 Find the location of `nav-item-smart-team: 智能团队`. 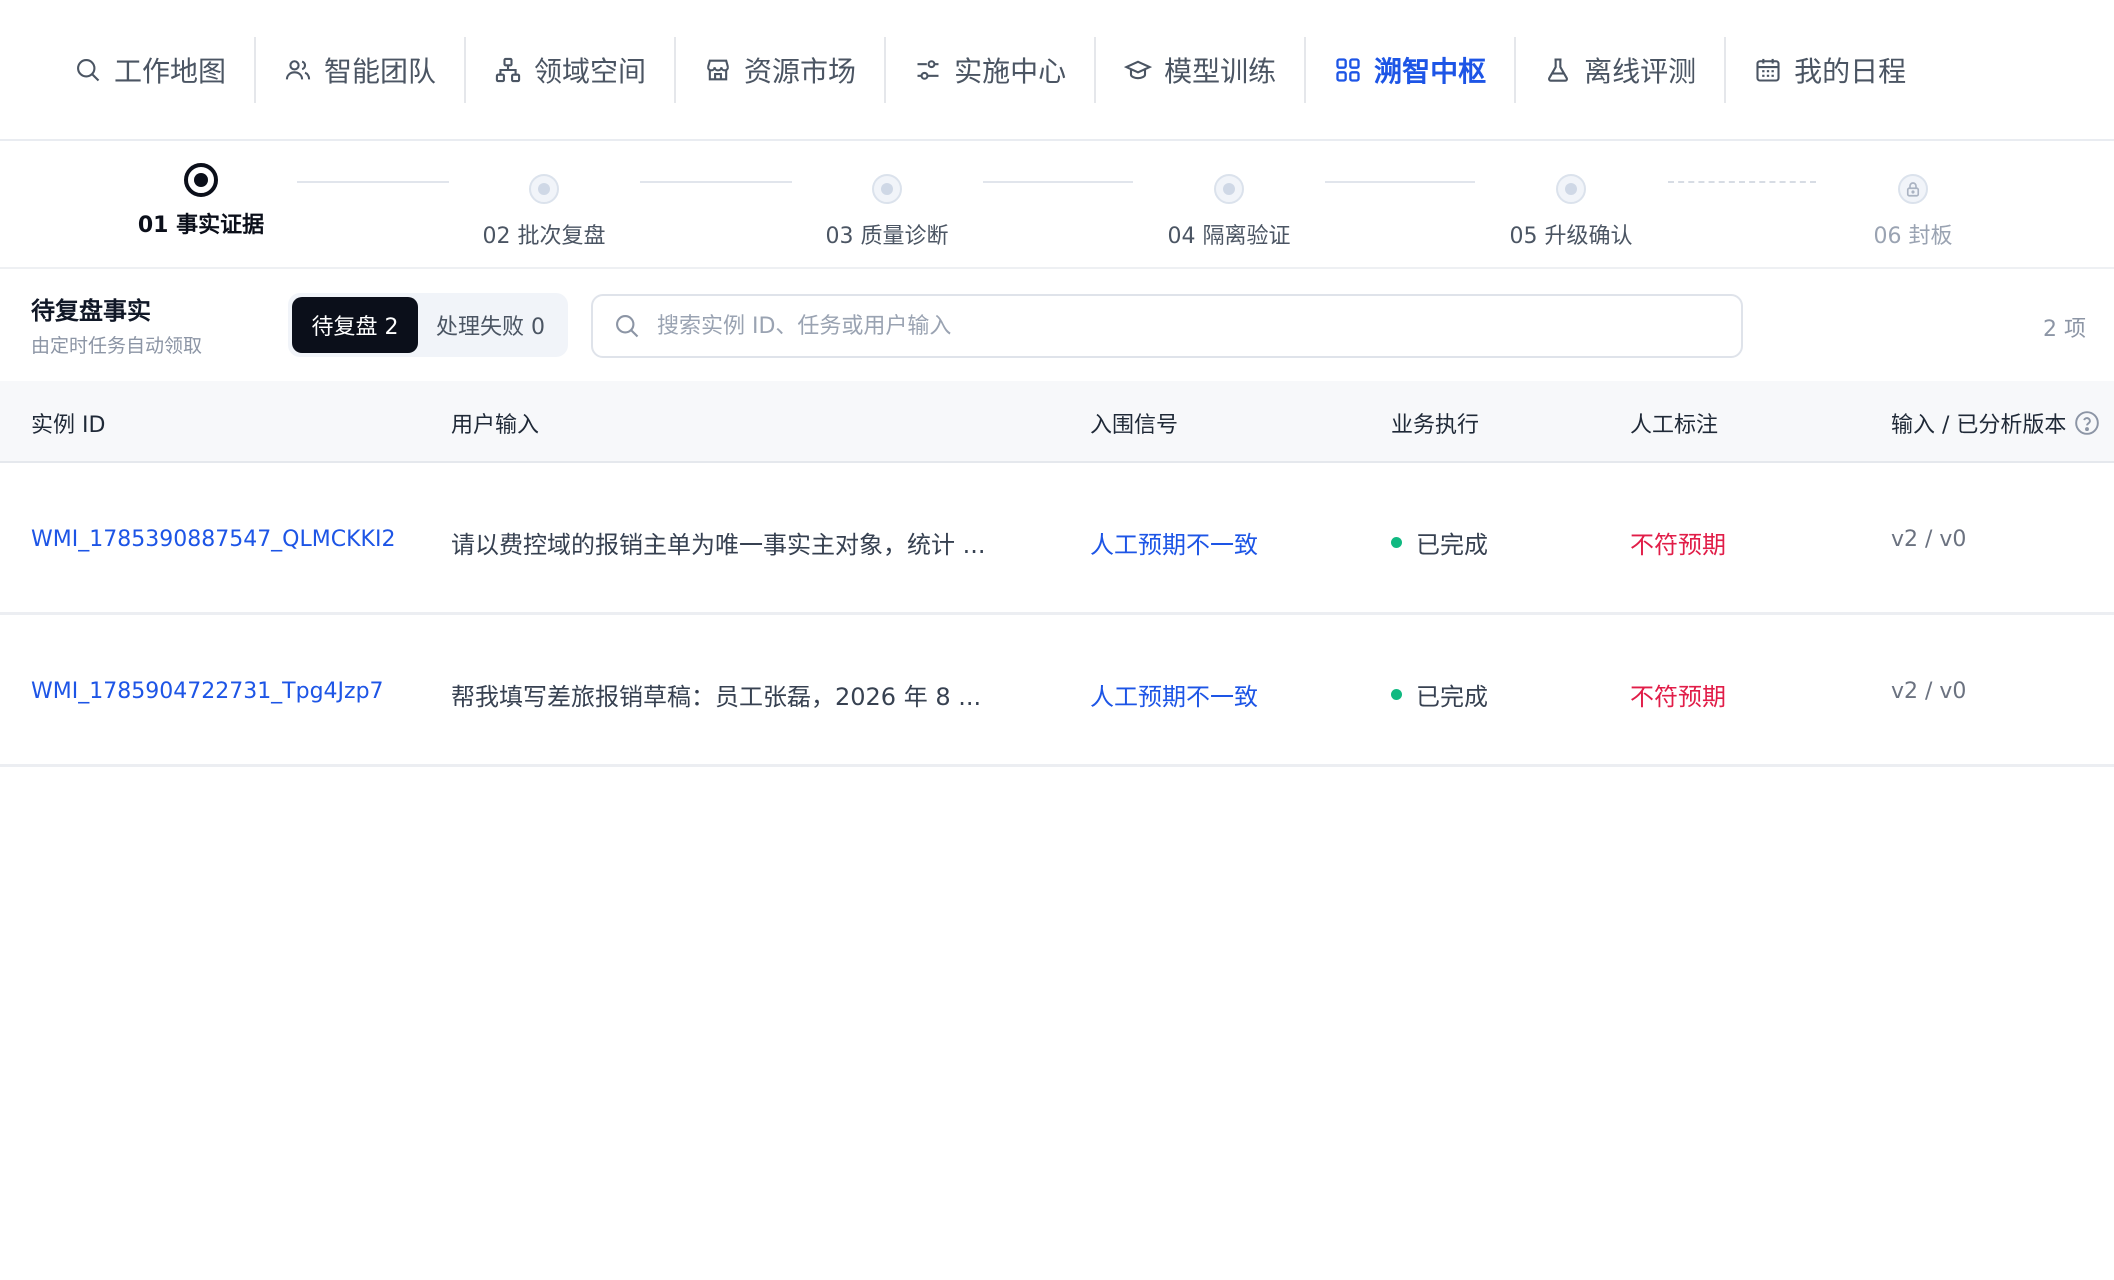

nav-item-smart-team: 智能团队 is located at coordinates (360, 70).